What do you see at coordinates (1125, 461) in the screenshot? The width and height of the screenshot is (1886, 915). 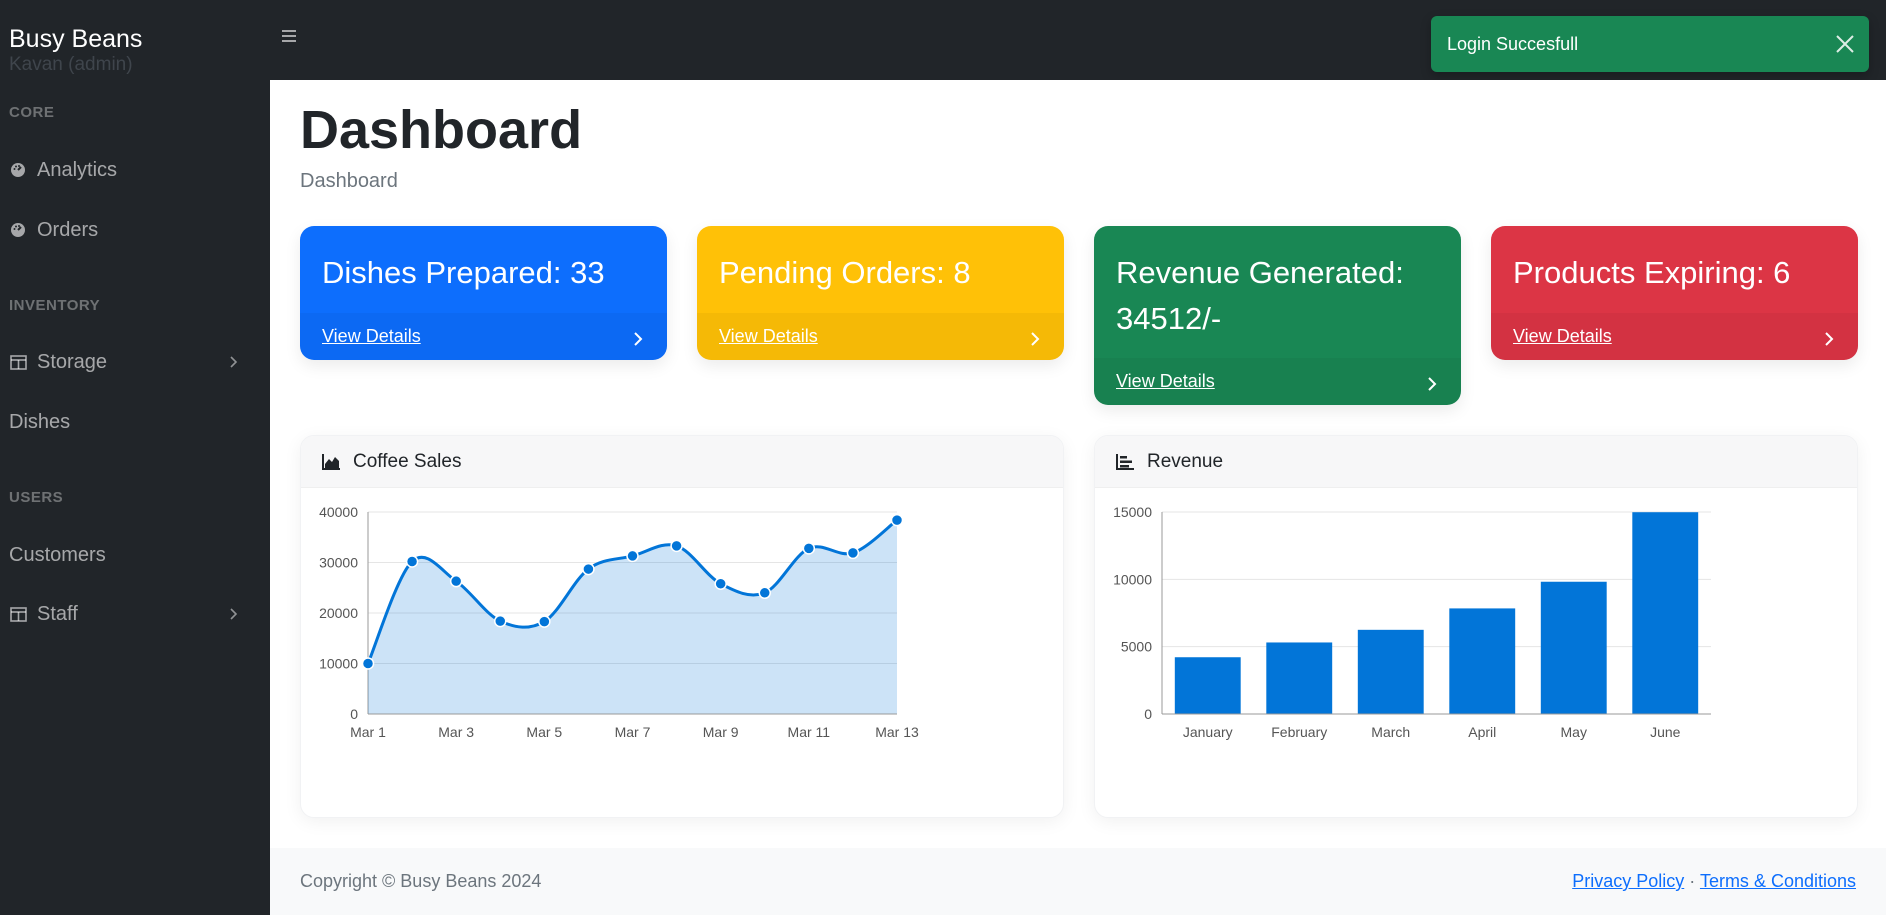 I see `bar-chart-icon` at bounding box center [1125, 461].